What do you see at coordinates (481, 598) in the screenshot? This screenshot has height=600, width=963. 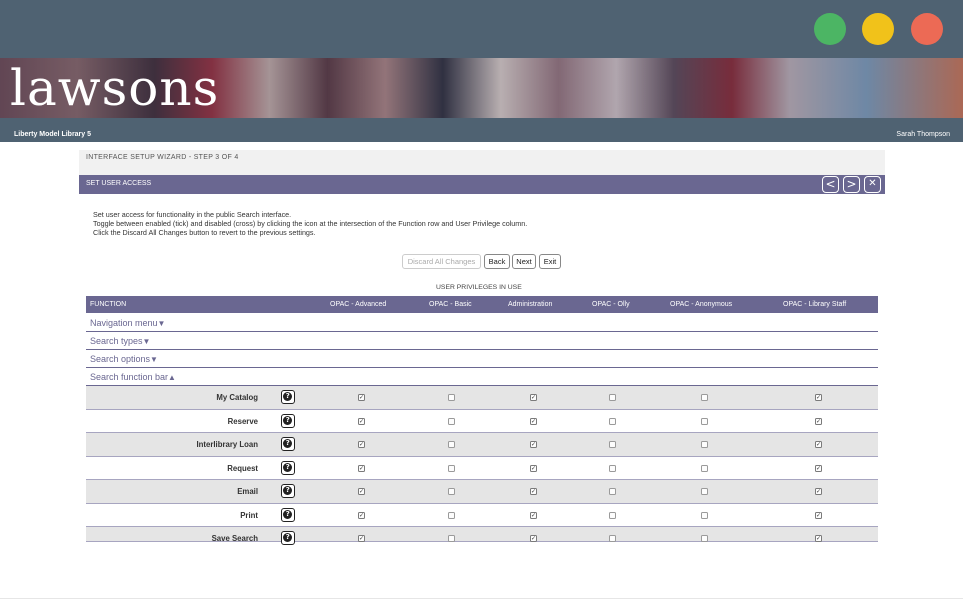 I see `page-bottom-divider` at bounding box center [481, 598].